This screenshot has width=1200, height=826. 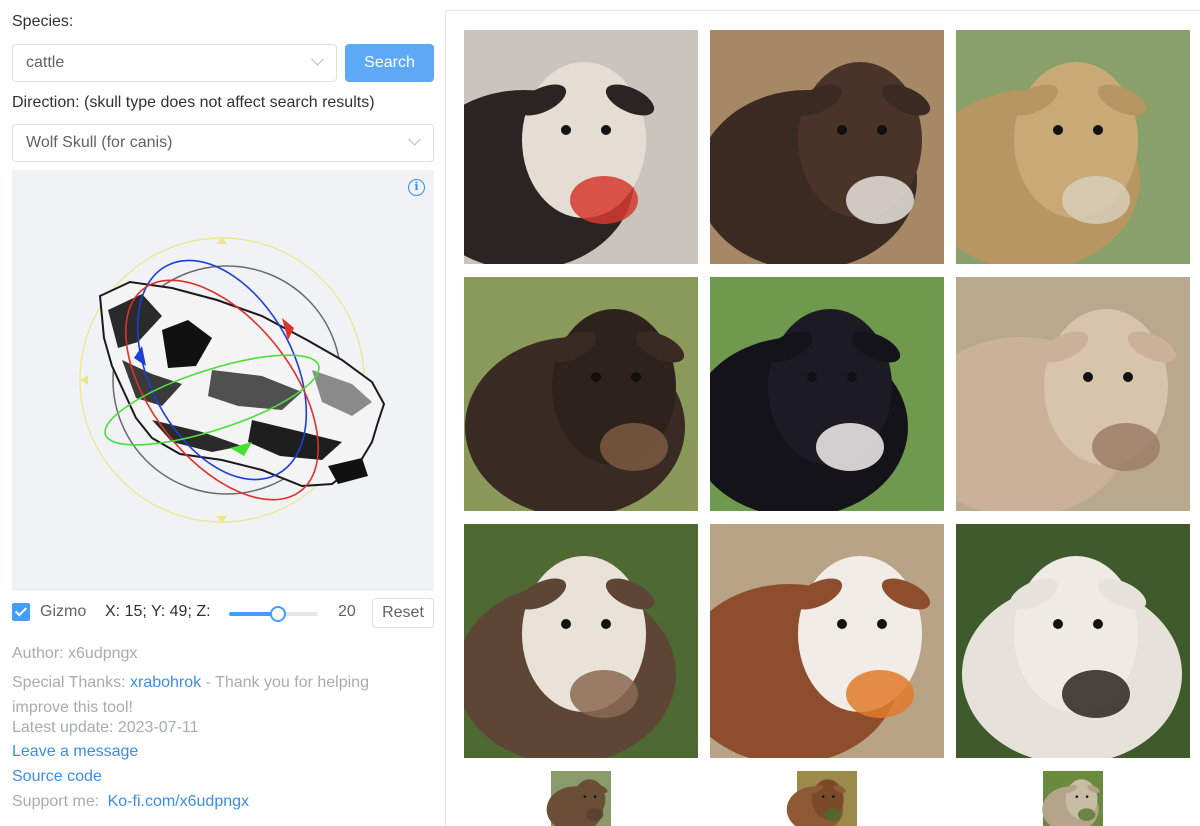 What do you see at coordinates (43, 21) in the screenshot?
I see `species-label: Species:` at bounding box center [43, 21].